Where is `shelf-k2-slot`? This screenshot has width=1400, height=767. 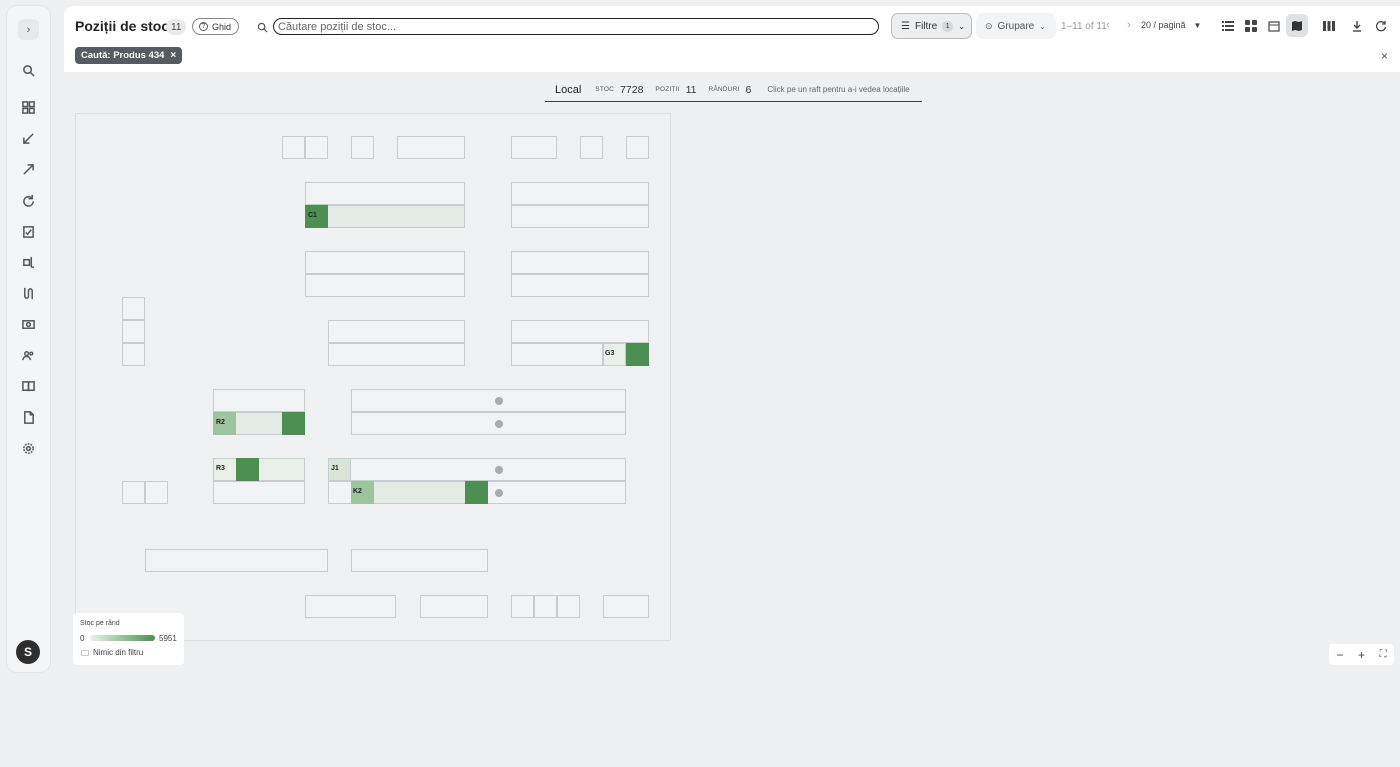
shelf-k2-slot is located at coordinates (476, 492).